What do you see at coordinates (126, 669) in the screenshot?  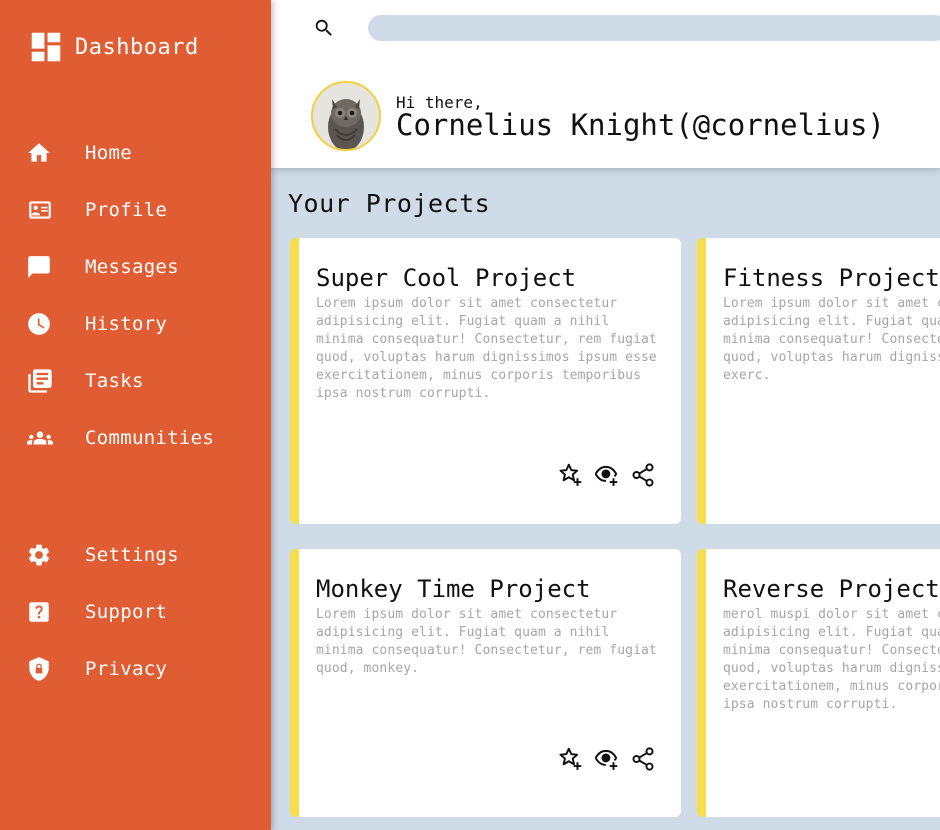 I see `sidebar-item-label: Privacy` at bounding box center [126, 669].